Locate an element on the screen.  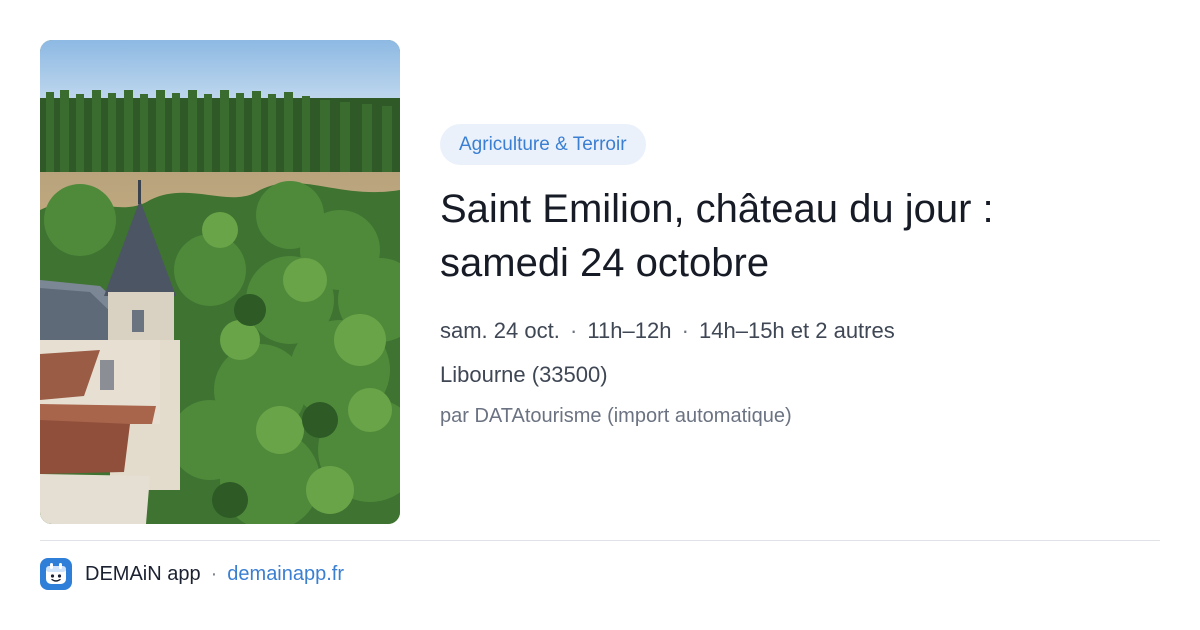
footer-divider is located at coordinates (600, 540).